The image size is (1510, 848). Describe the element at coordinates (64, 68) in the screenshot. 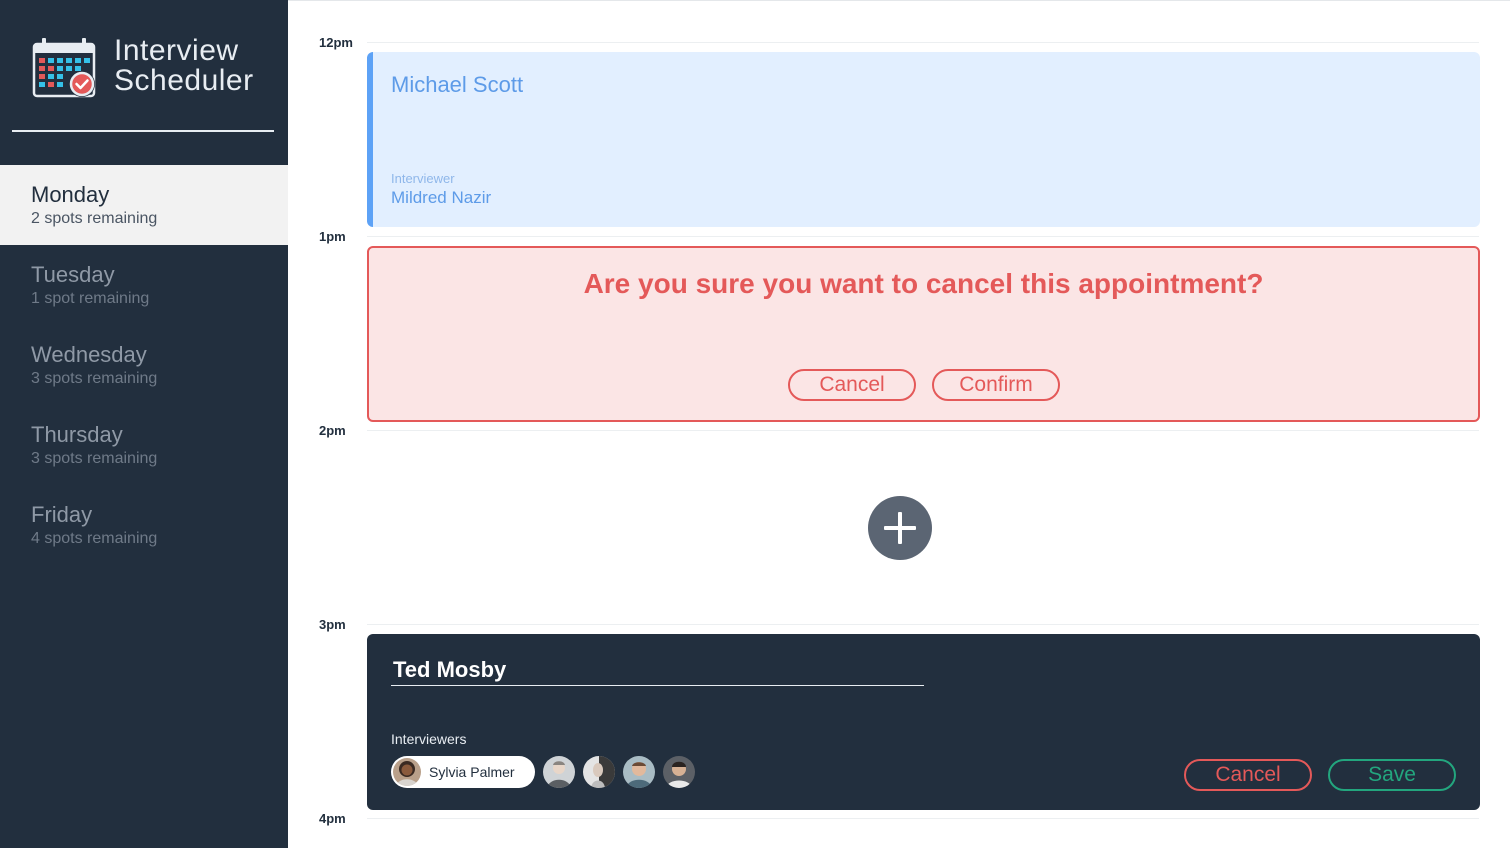

I see `calendar-logo-icon` at that location.